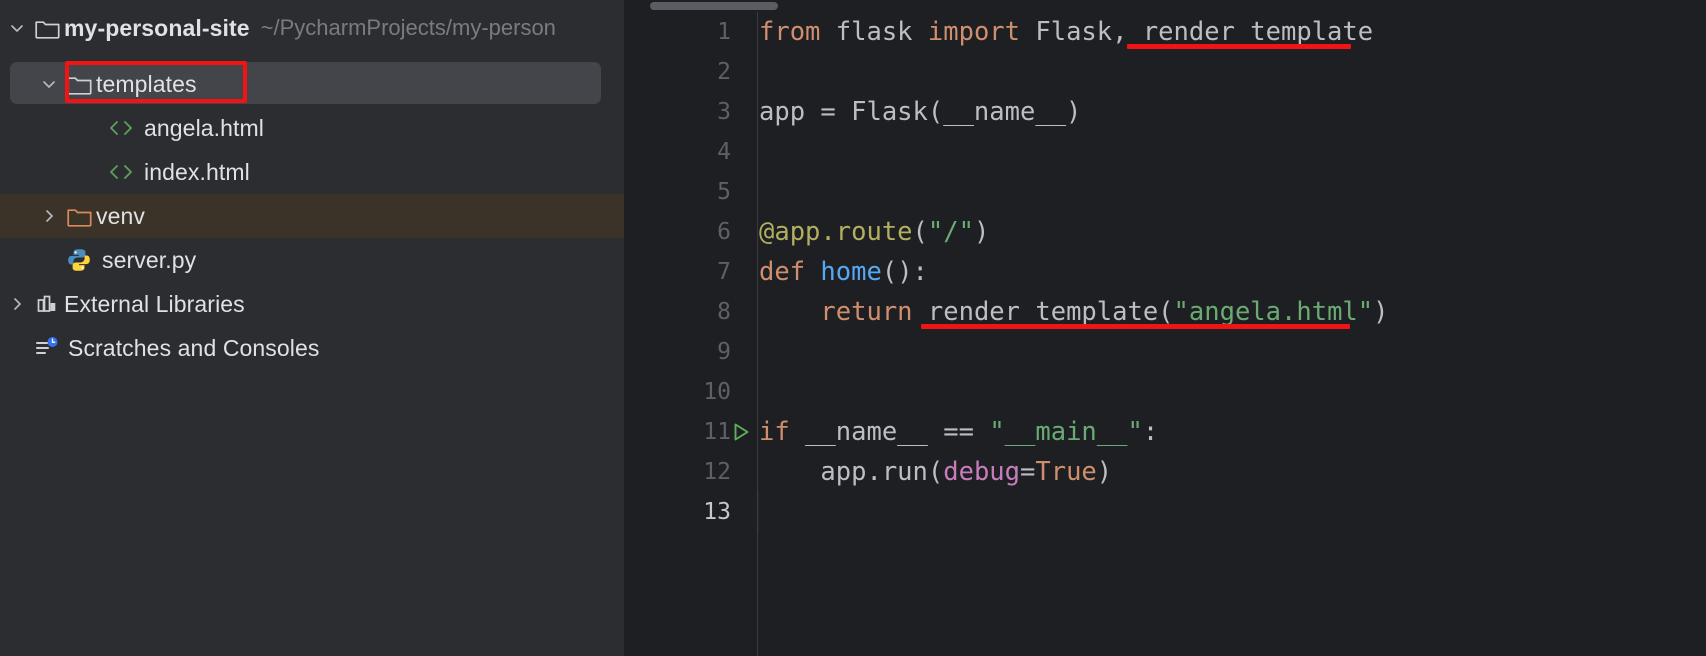 Image resolution: width=1706 pixels, height=656 pixels. Describe the element at coordinates (312, 216) in the screenshot. I see `tree-item-venv: venv` at that location.